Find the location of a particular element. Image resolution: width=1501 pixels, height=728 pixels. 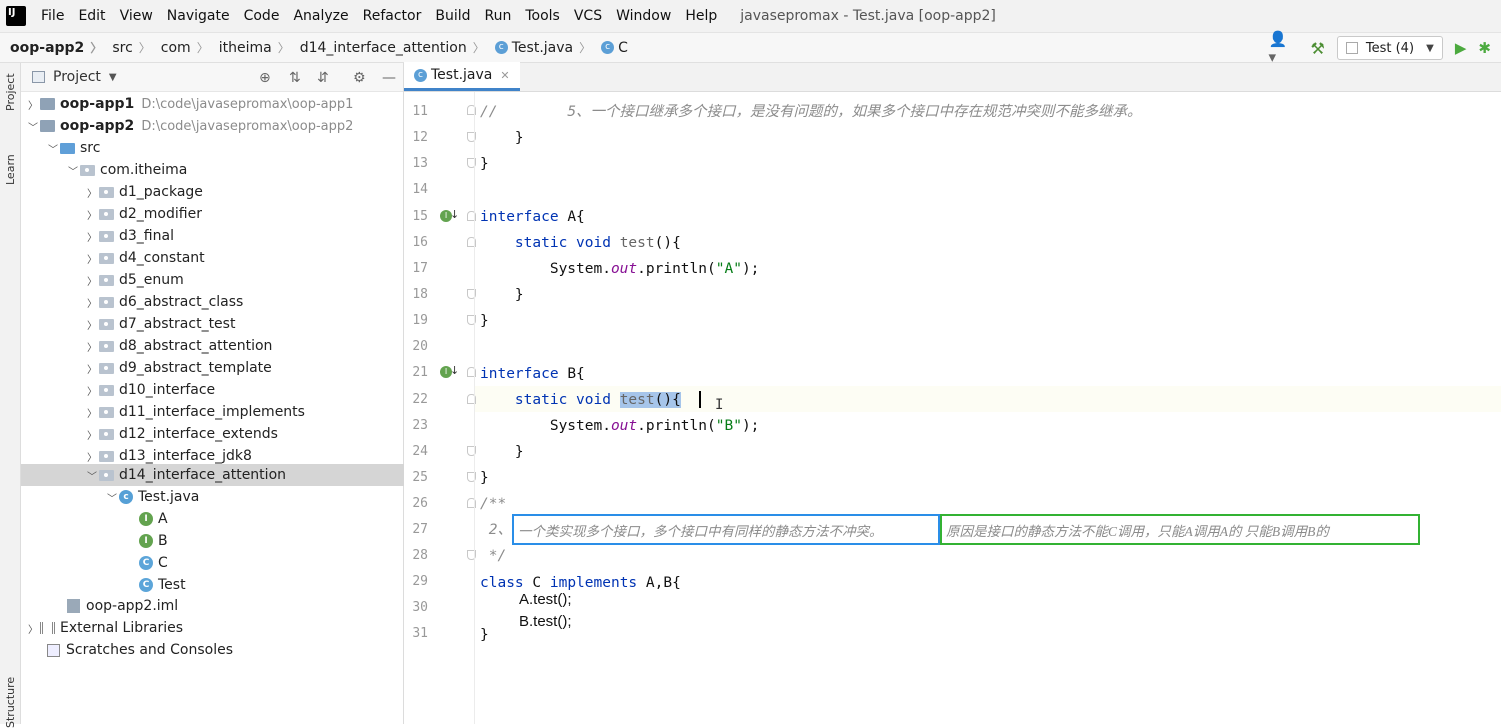

line-number: 11 is located at coordinates (420, 111).